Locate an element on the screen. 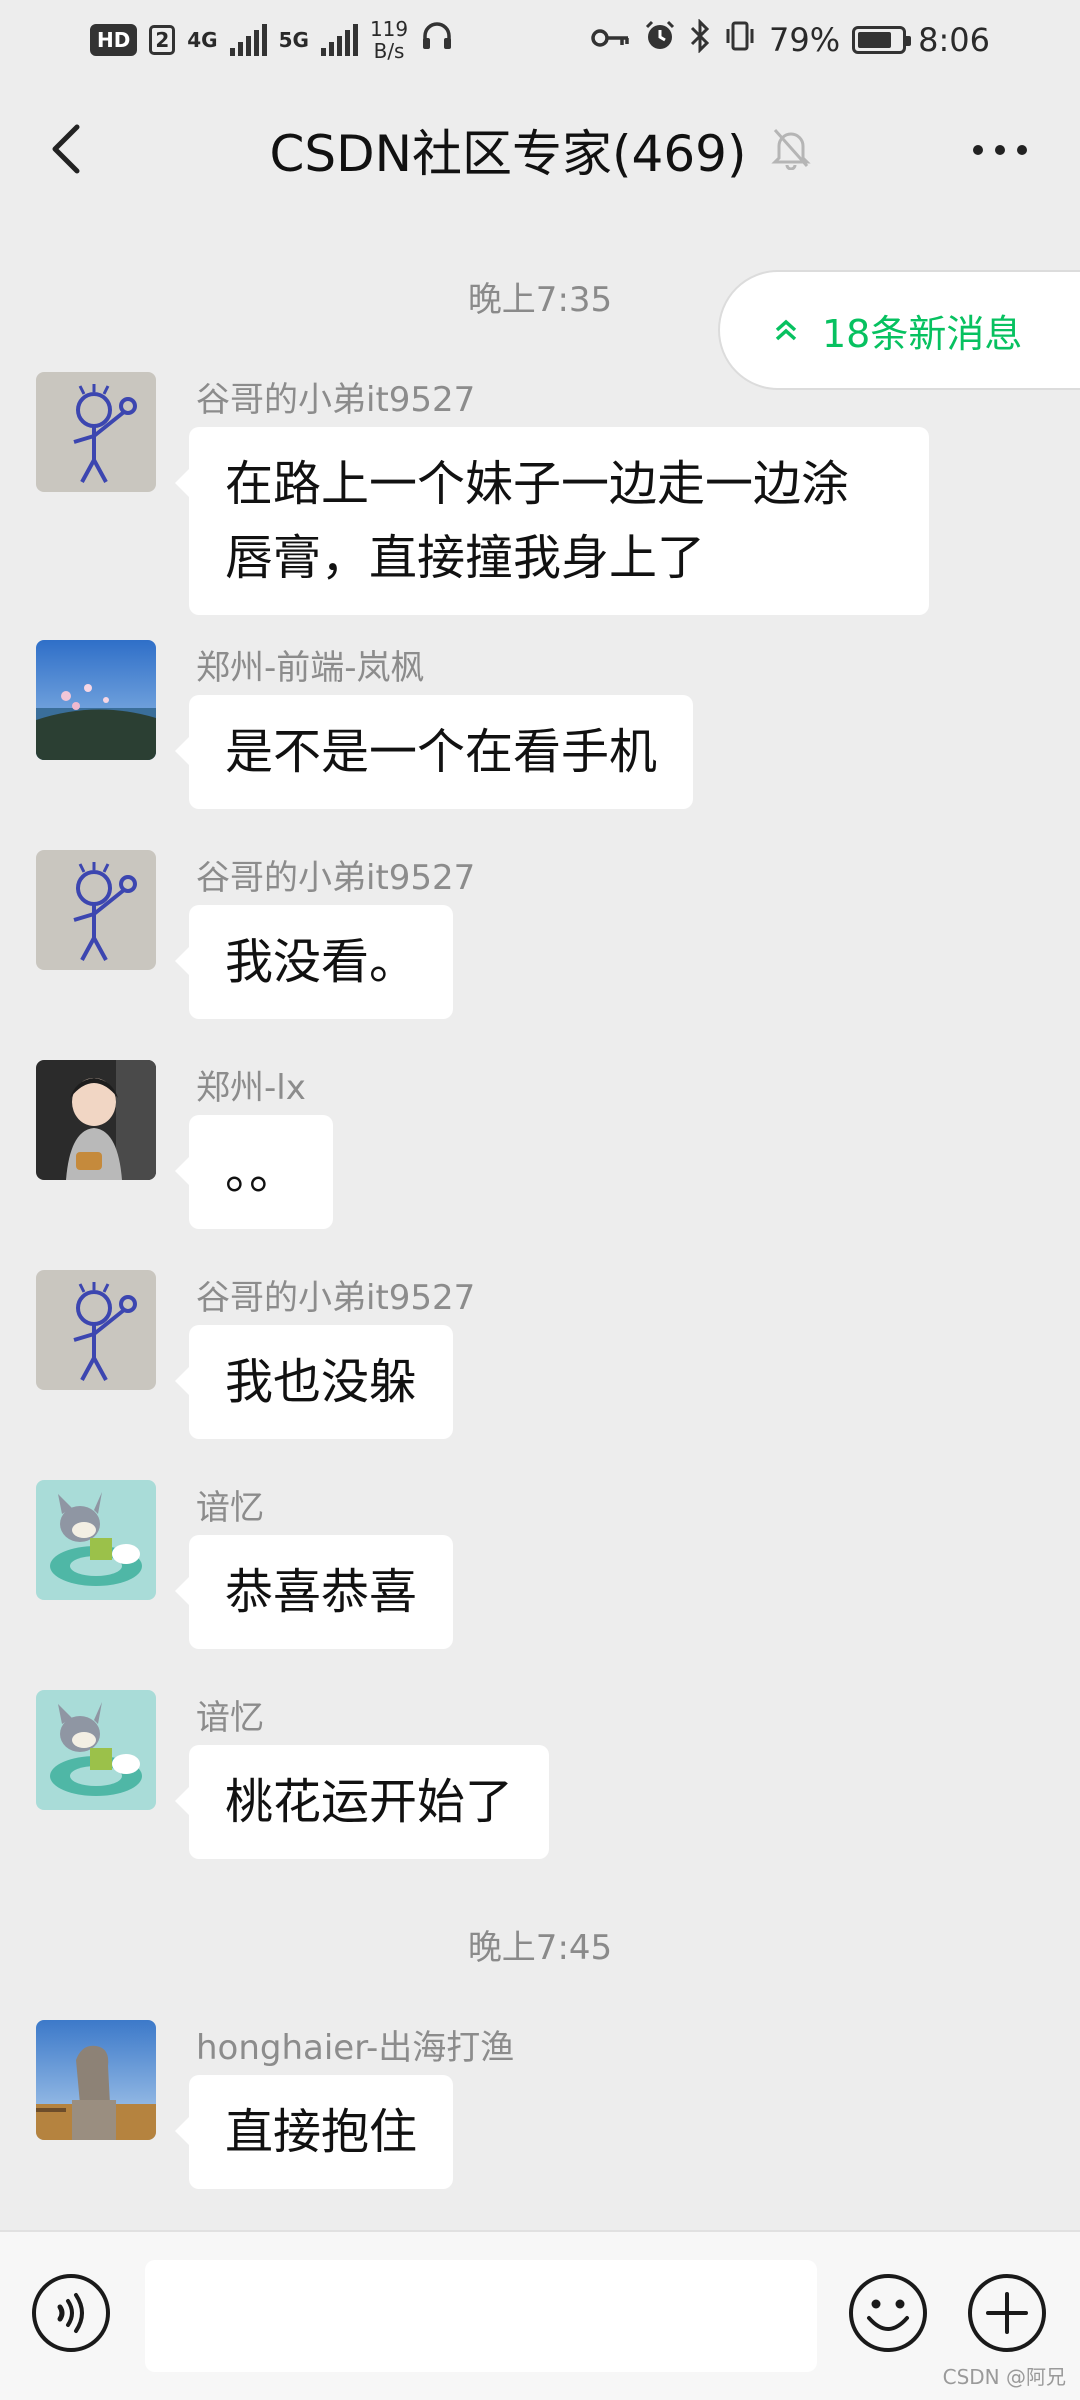 This screenshot has height=2400, width=1080. network-speed: 119 B/s is located at coordinates (389, 40).